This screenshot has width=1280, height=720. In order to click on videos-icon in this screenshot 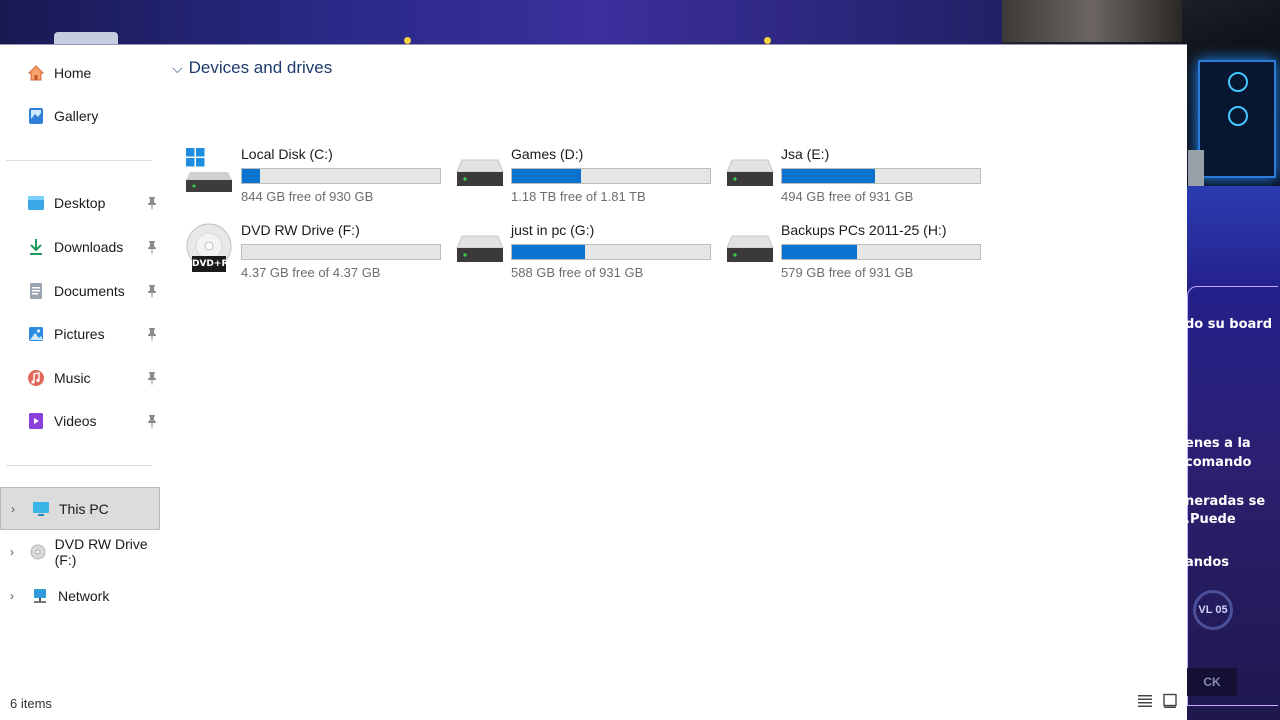, I will do `click(36, 421)`.